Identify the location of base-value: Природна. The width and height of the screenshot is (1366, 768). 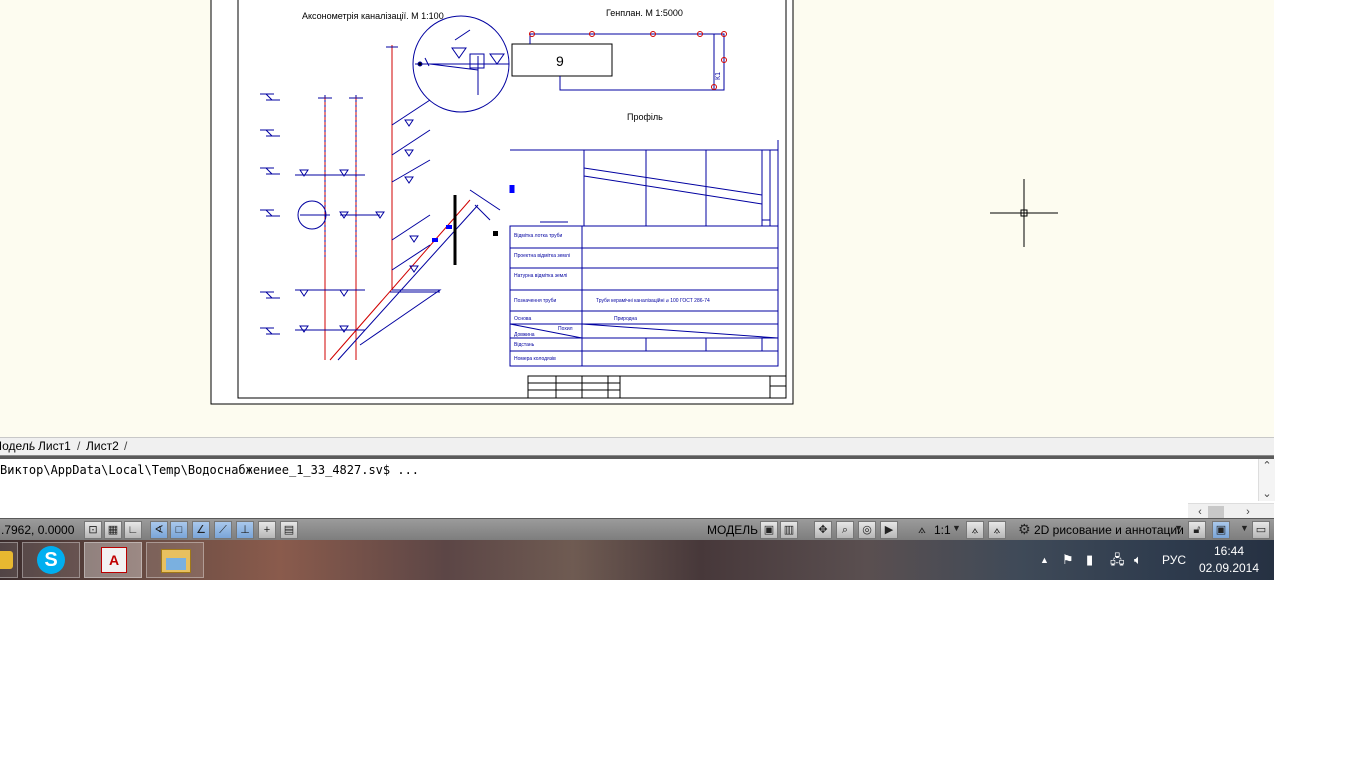
(625, 319).